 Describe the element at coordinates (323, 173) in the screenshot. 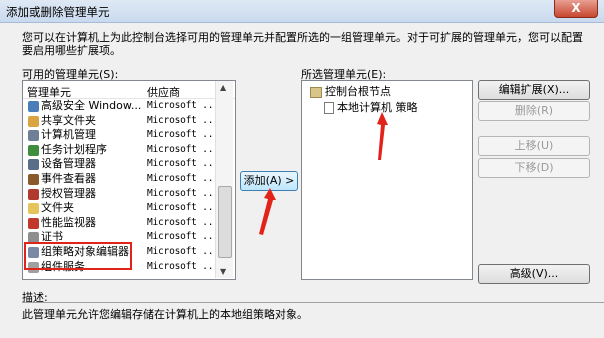

I see `annotation-arrows` at that location.